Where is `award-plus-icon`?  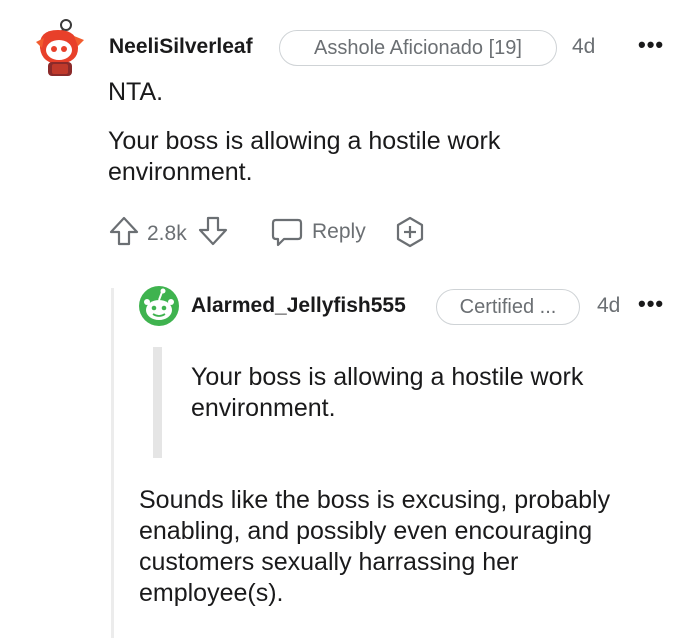
award-plus-icon is located at coordinates (410, 232).